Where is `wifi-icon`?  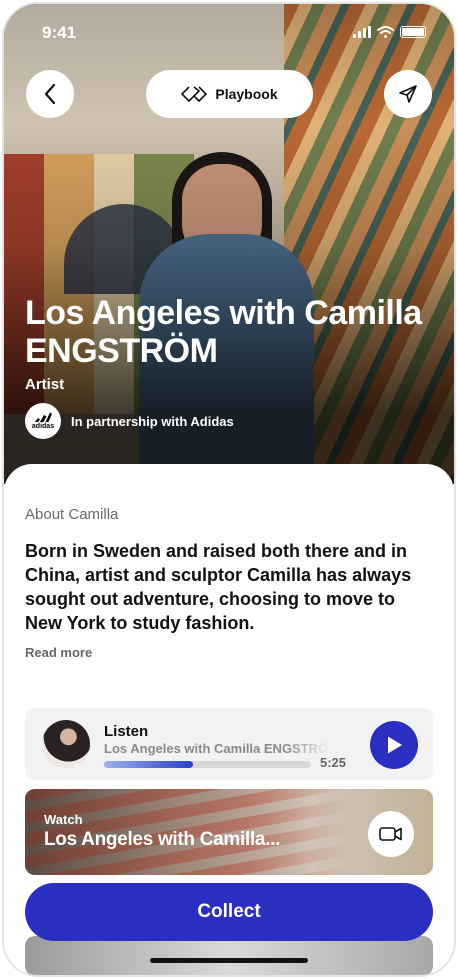
wifi-icon is located at coordinates (385, 32).